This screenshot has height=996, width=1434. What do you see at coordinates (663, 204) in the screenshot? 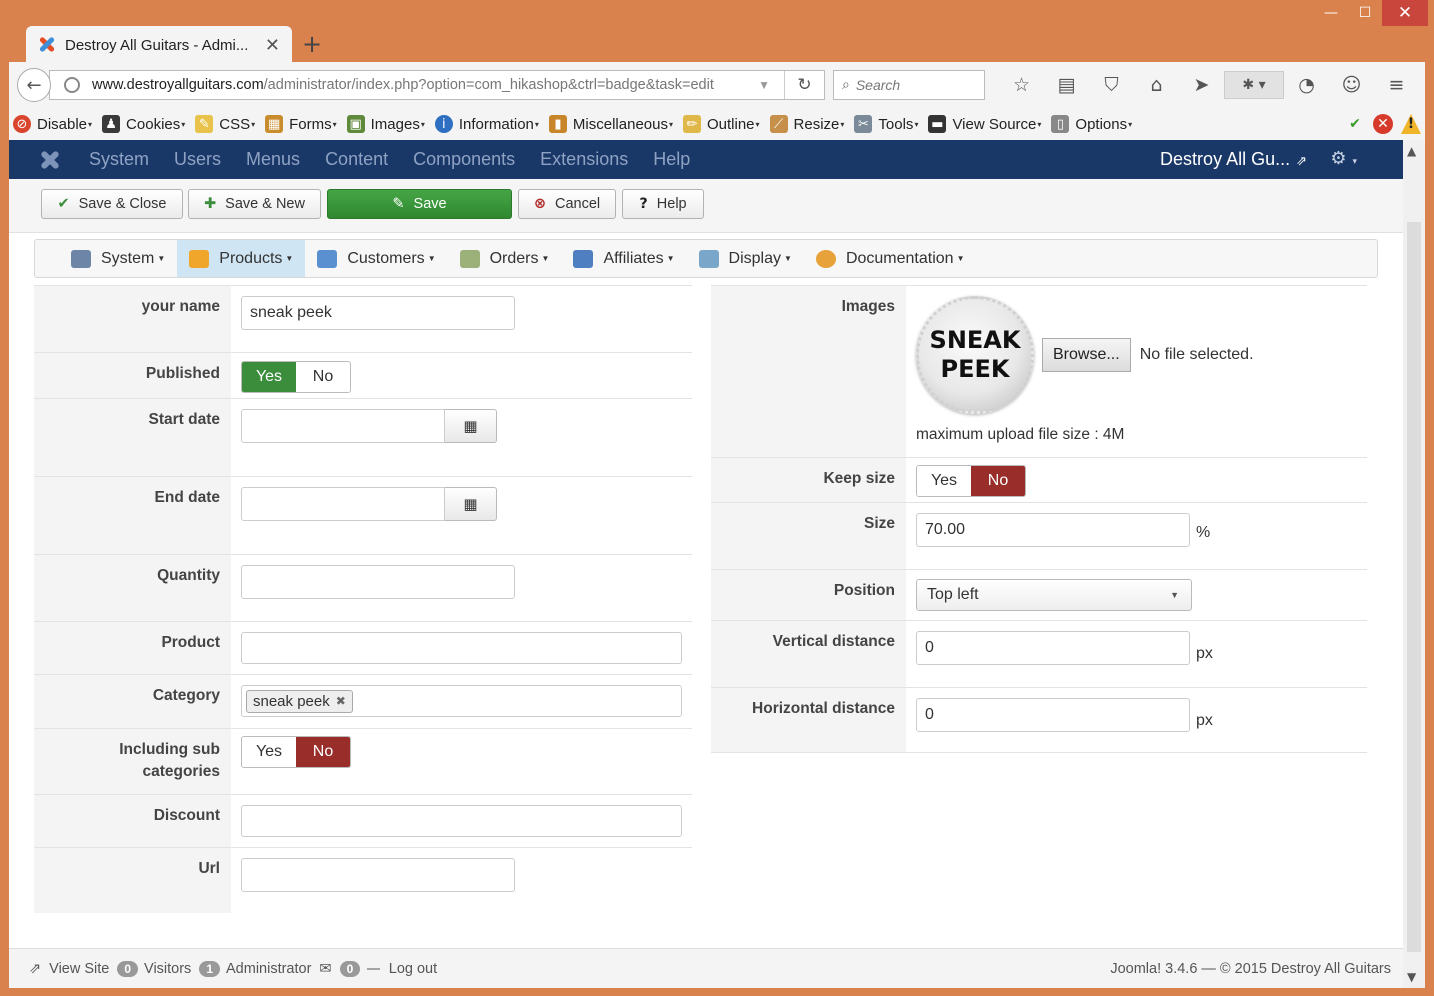
I see `help-button: ? Help` at bounding box center [663, 204].